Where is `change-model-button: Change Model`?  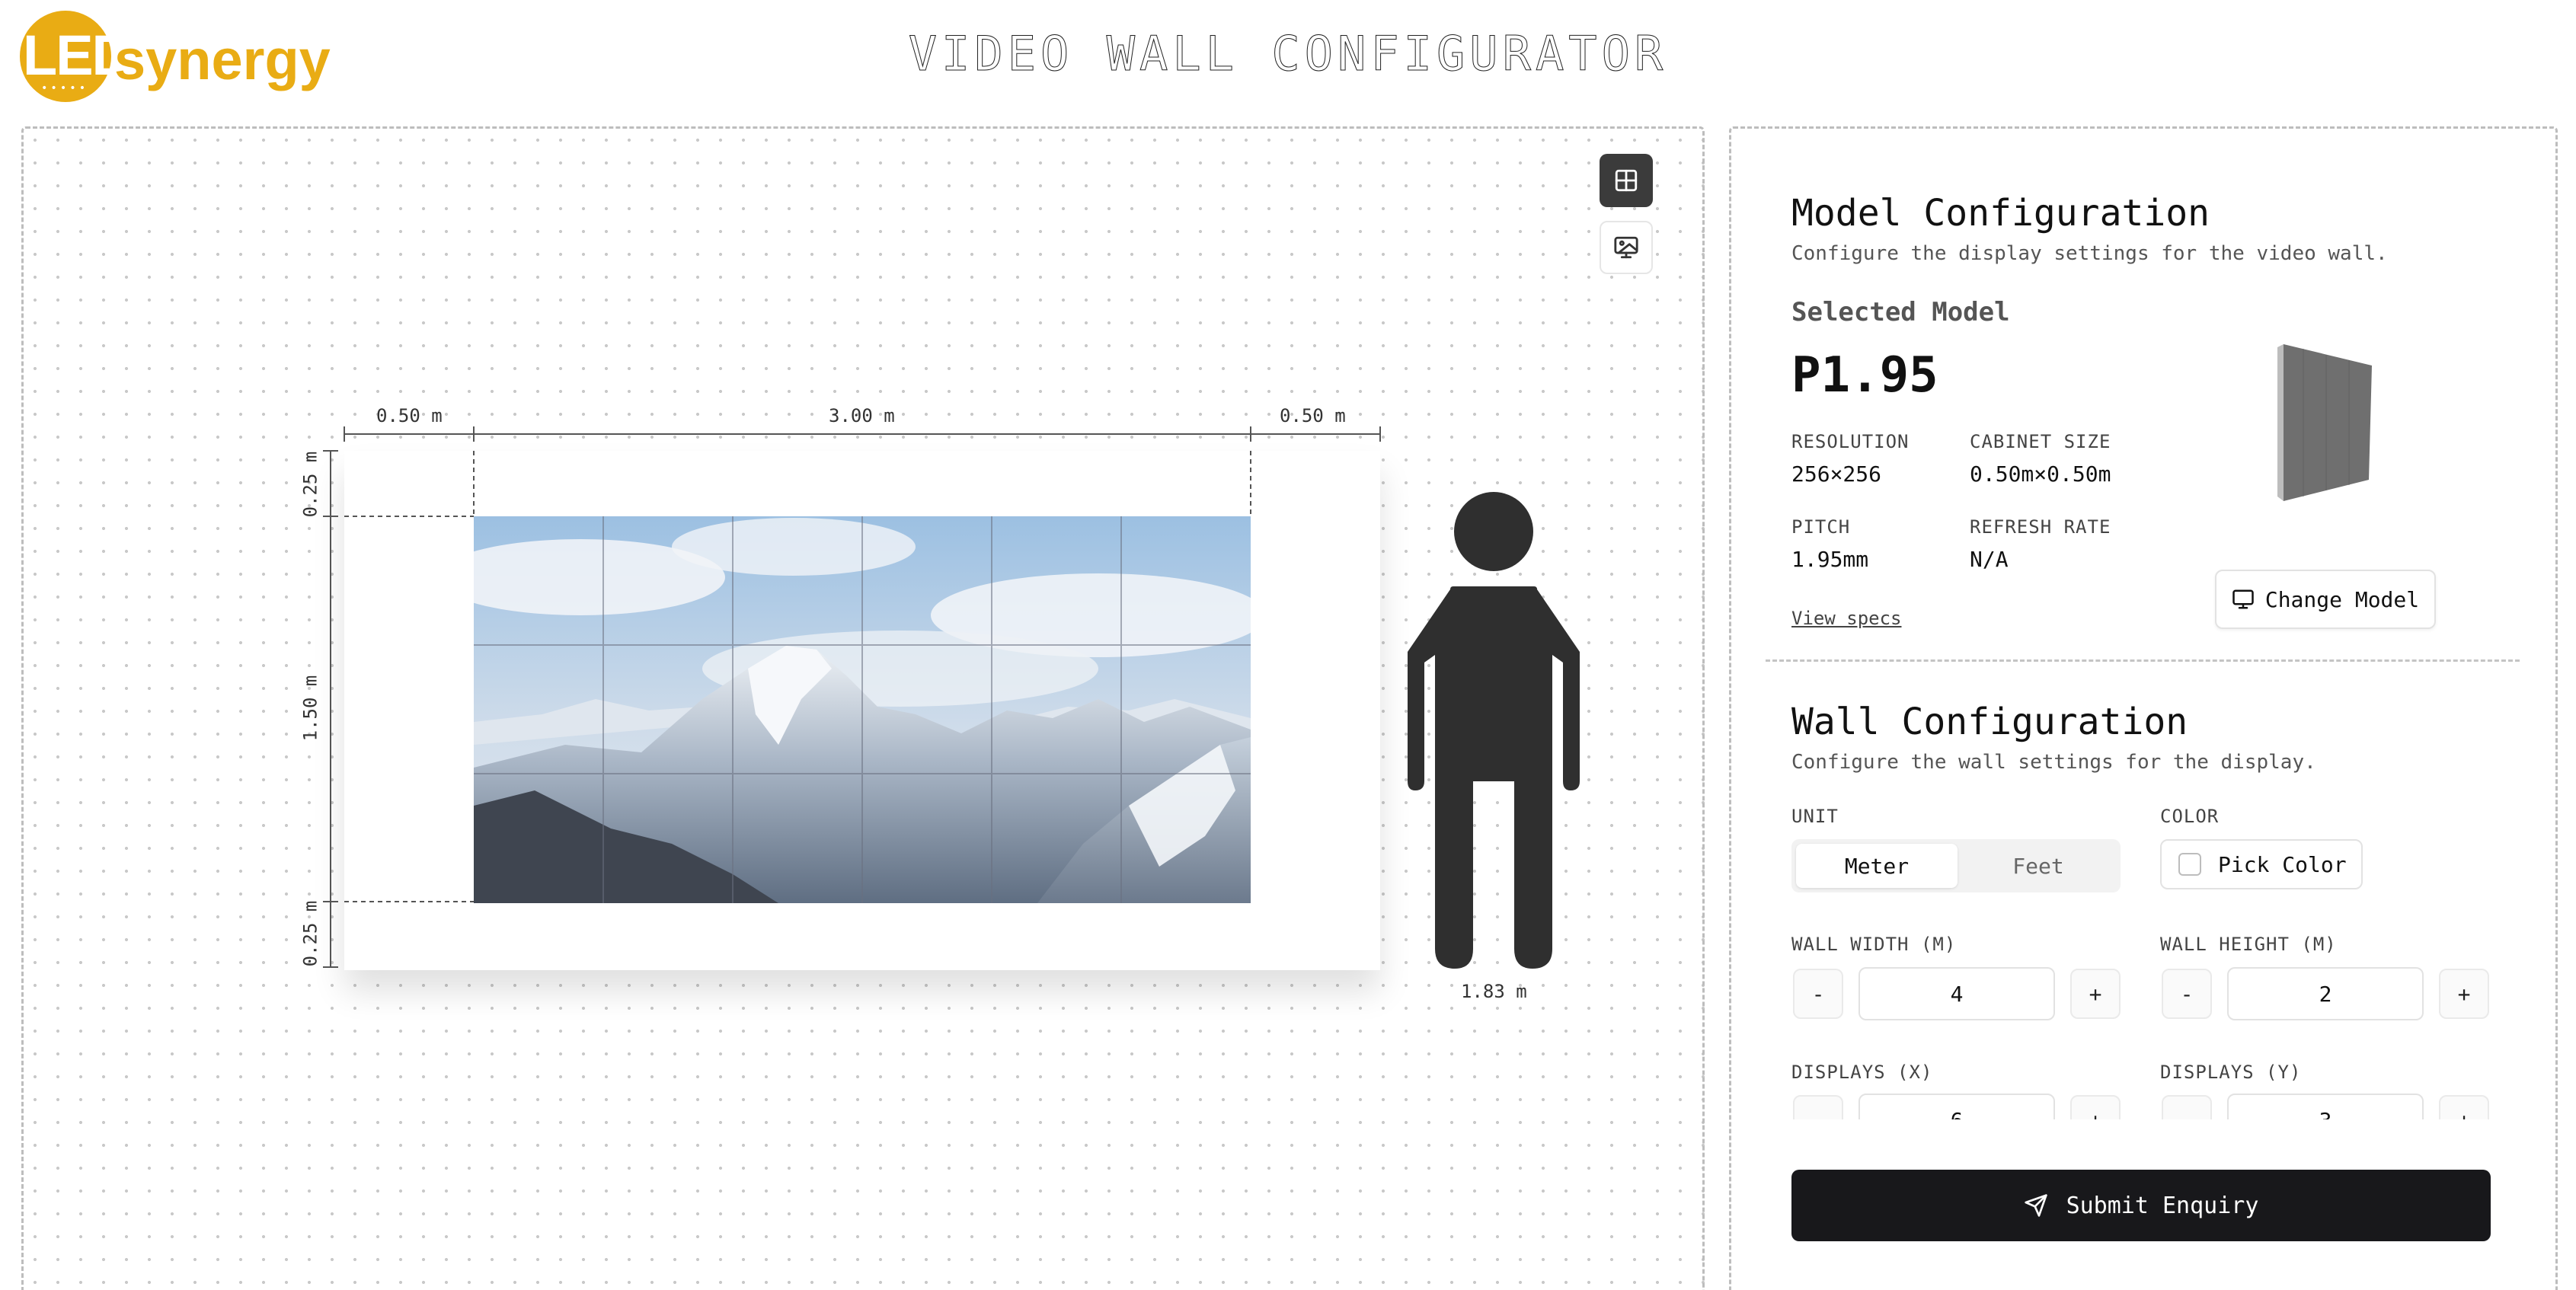
change-model-button: Change Model is located at coordinates (2326, 599).